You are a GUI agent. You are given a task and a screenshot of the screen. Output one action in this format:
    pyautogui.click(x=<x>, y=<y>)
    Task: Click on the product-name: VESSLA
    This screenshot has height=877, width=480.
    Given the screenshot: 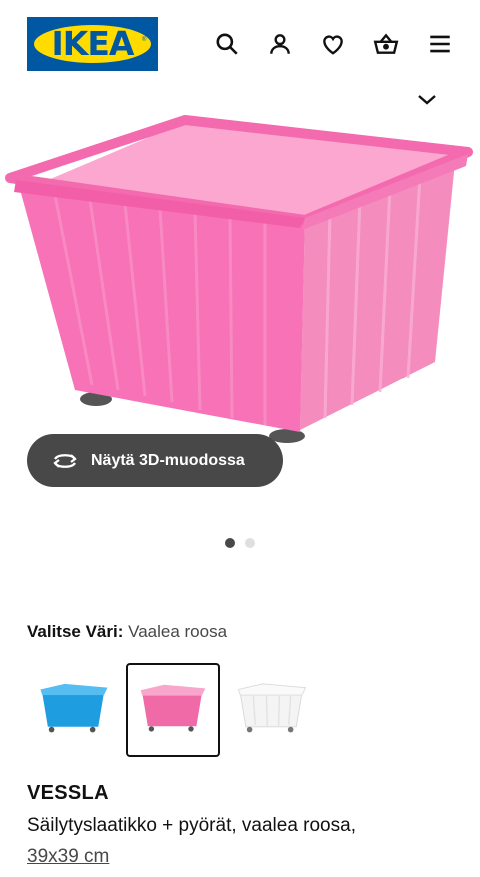 What is the action you would take?
    pyautogui.click(x=68, y=793)
    